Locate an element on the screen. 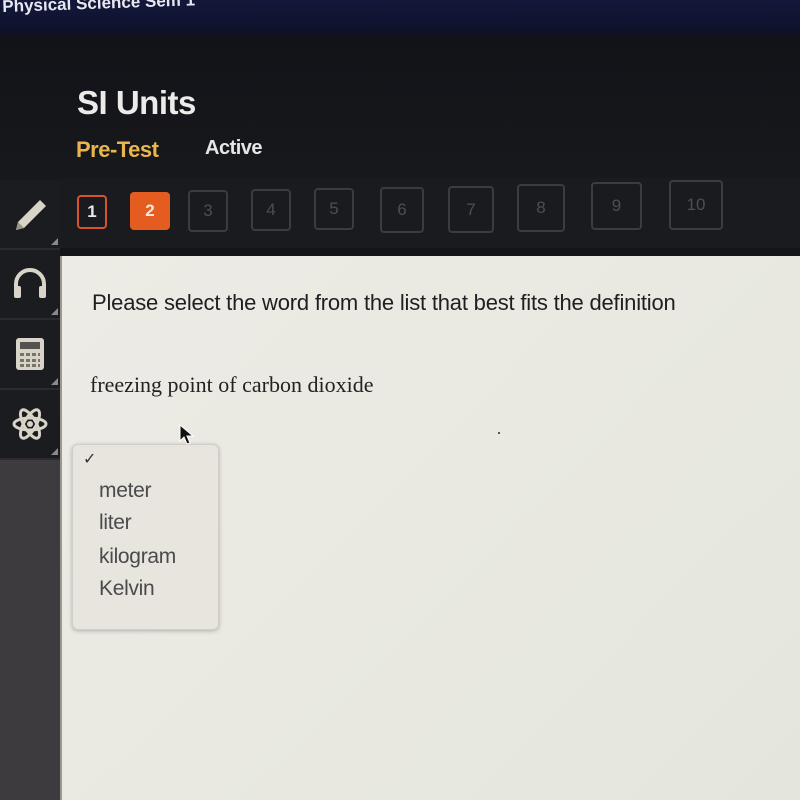 The width and height of the screenshot is (800, 800). calculator-icon is located at coordinates (30, 354).